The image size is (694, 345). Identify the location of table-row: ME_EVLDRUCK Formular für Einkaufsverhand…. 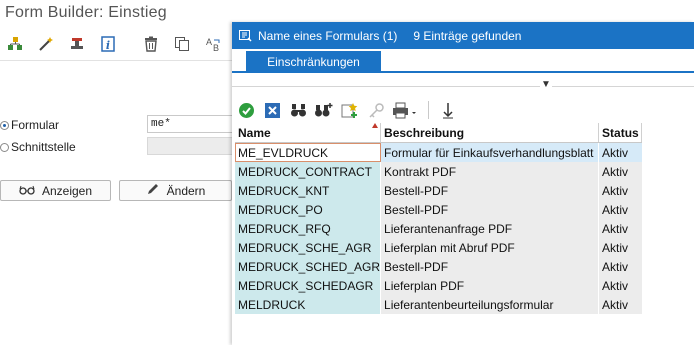
(438, 152).